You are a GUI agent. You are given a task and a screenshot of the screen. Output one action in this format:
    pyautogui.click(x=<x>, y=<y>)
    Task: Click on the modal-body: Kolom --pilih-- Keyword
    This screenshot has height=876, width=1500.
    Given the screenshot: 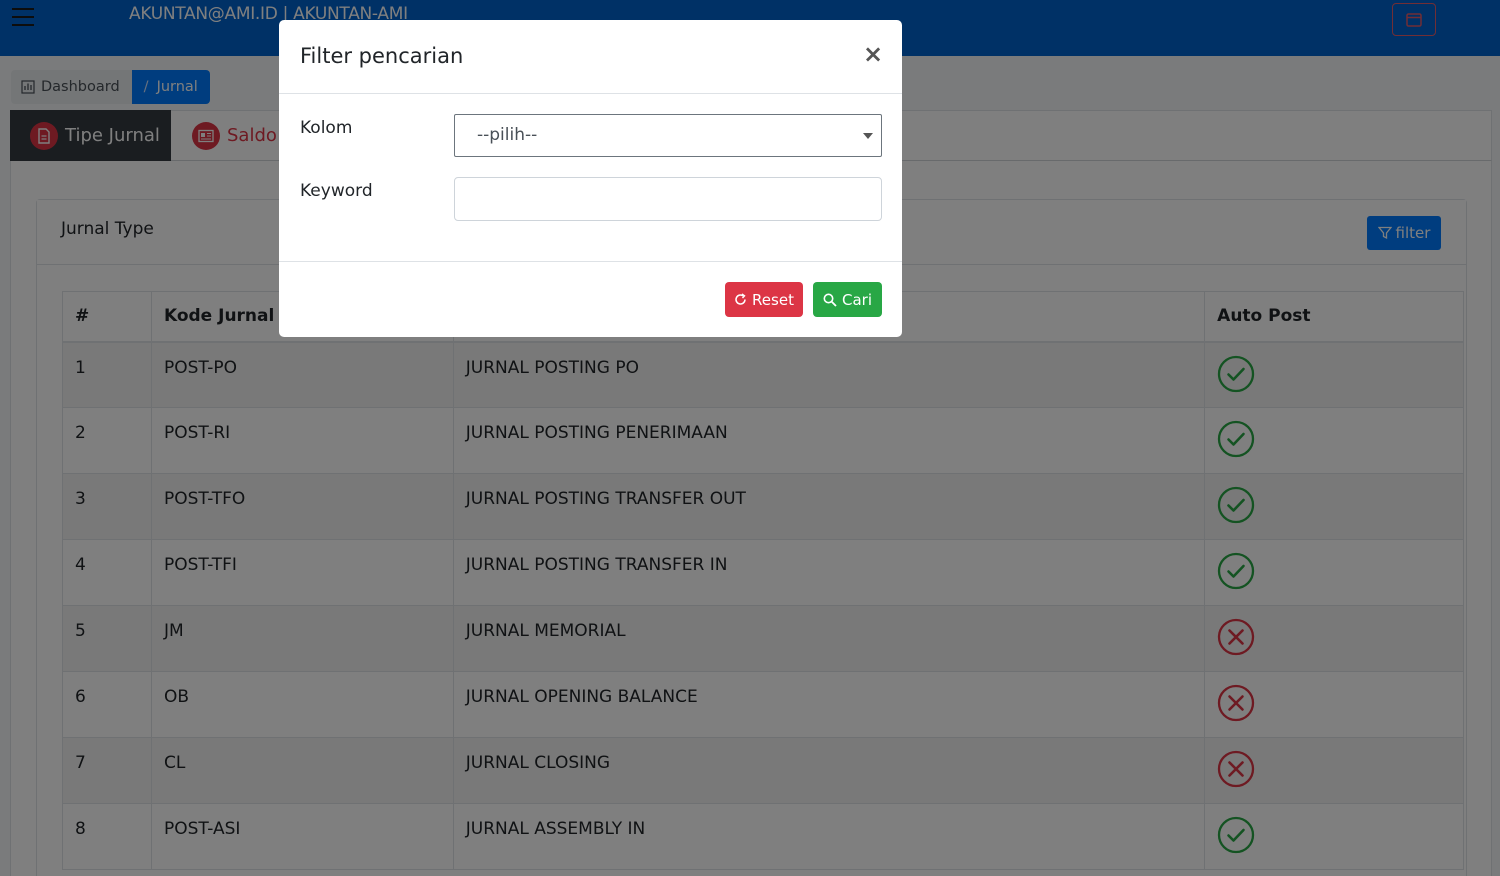 What is the action you would take?
    pyautogui.click(x=590, y=178)
    